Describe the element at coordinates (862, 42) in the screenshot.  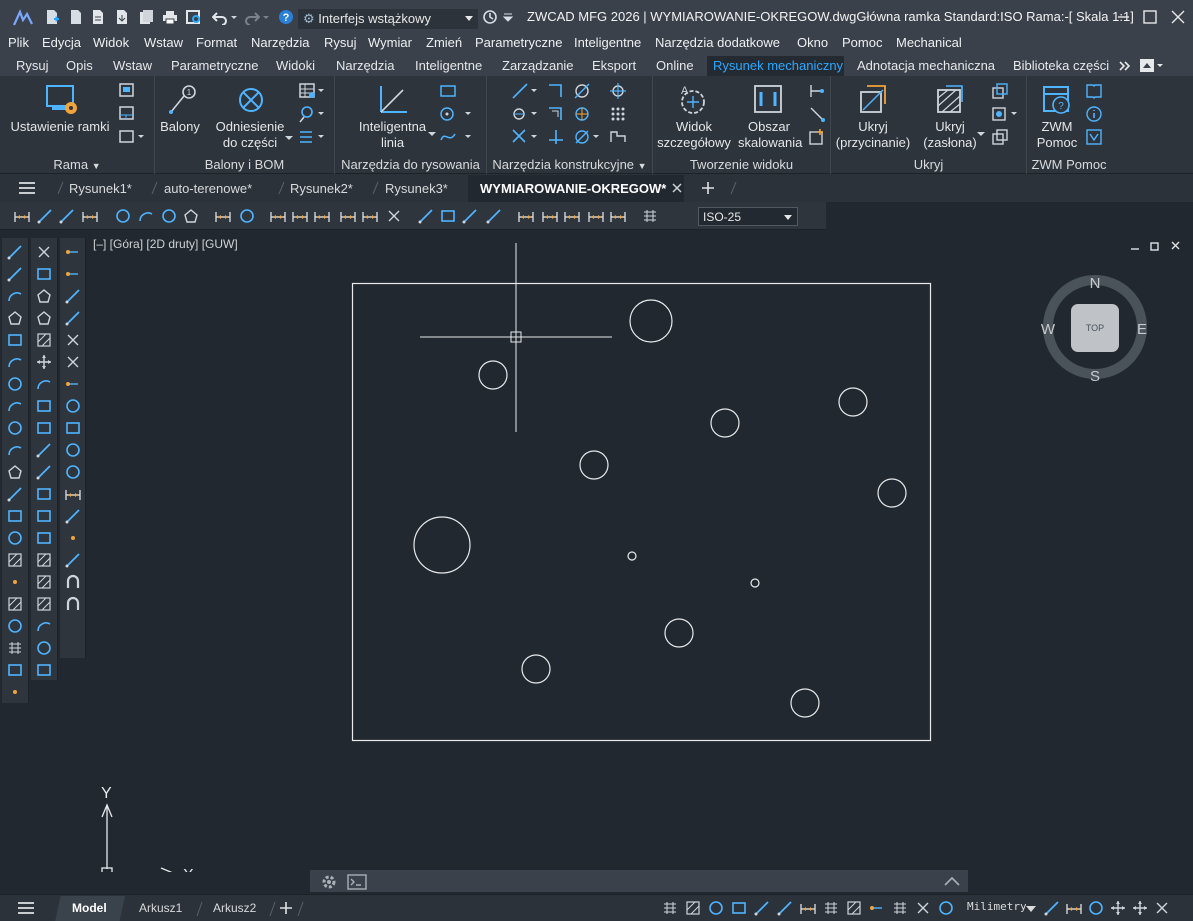
I see `menu-help: Pomoc` at that location.